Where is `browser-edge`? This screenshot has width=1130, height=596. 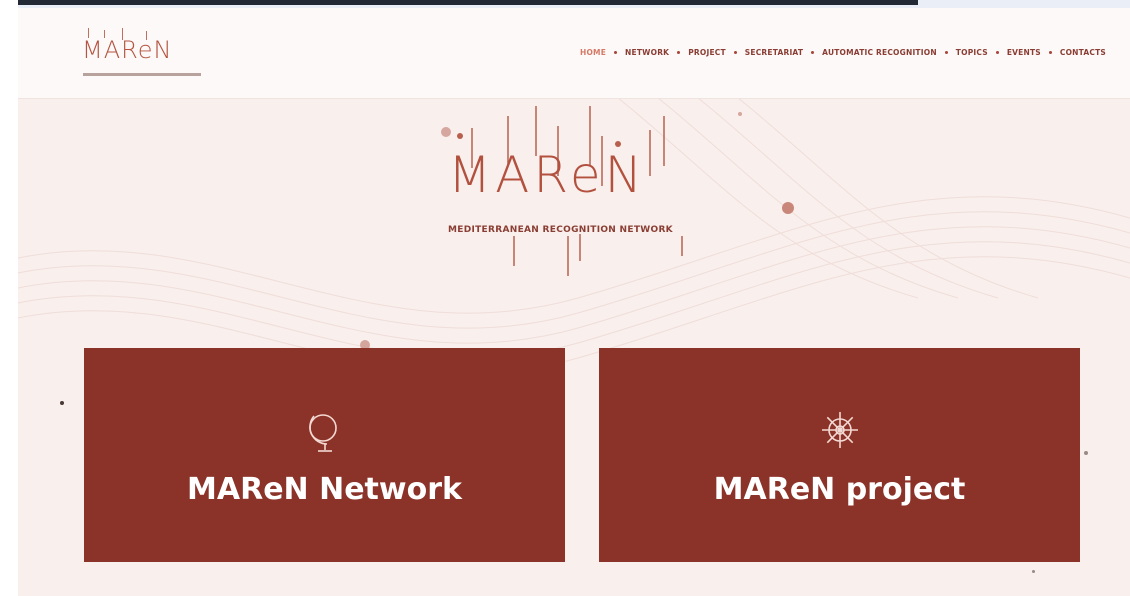 browser-edge is located at coordinates (9, 298).